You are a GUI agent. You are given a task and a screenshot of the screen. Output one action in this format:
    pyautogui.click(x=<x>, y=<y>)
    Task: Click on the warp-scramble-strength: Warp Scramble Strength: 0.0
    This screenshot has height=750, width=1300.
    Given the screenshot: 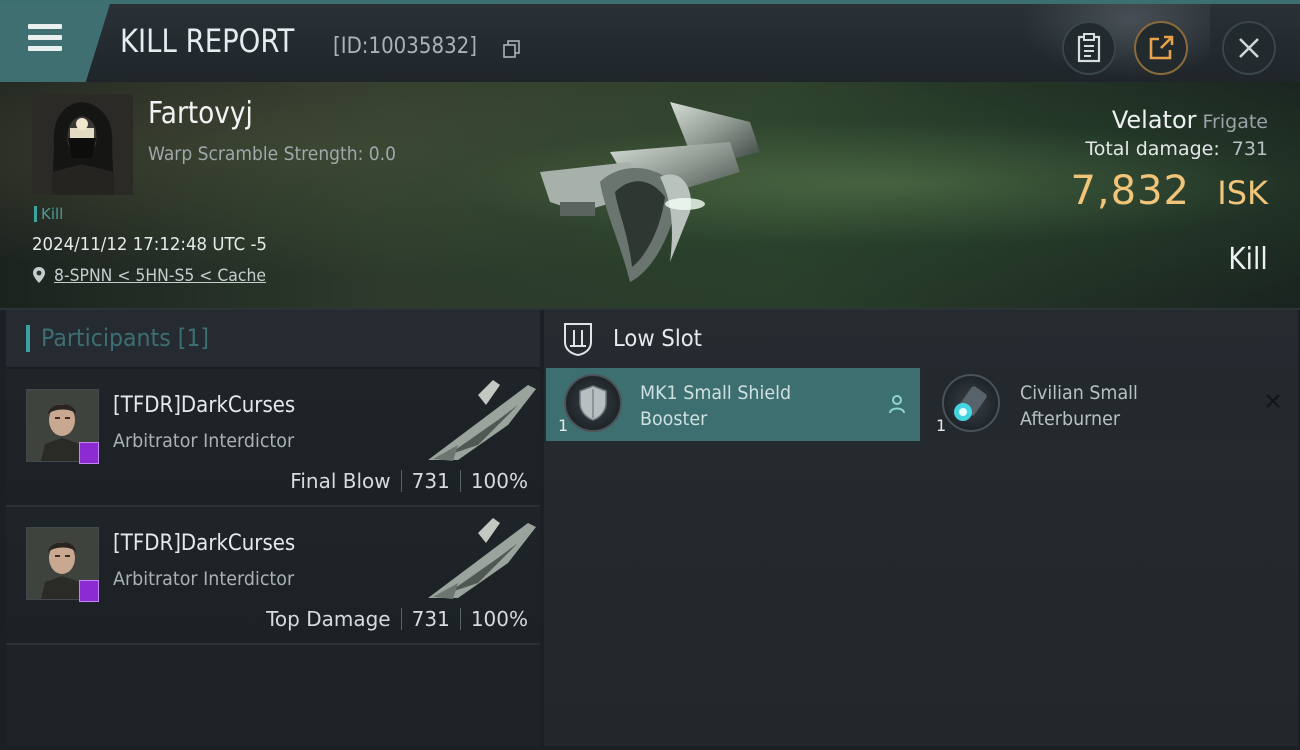 What is the action you would take?
    pyautogui.click(x=272, y=154)
    